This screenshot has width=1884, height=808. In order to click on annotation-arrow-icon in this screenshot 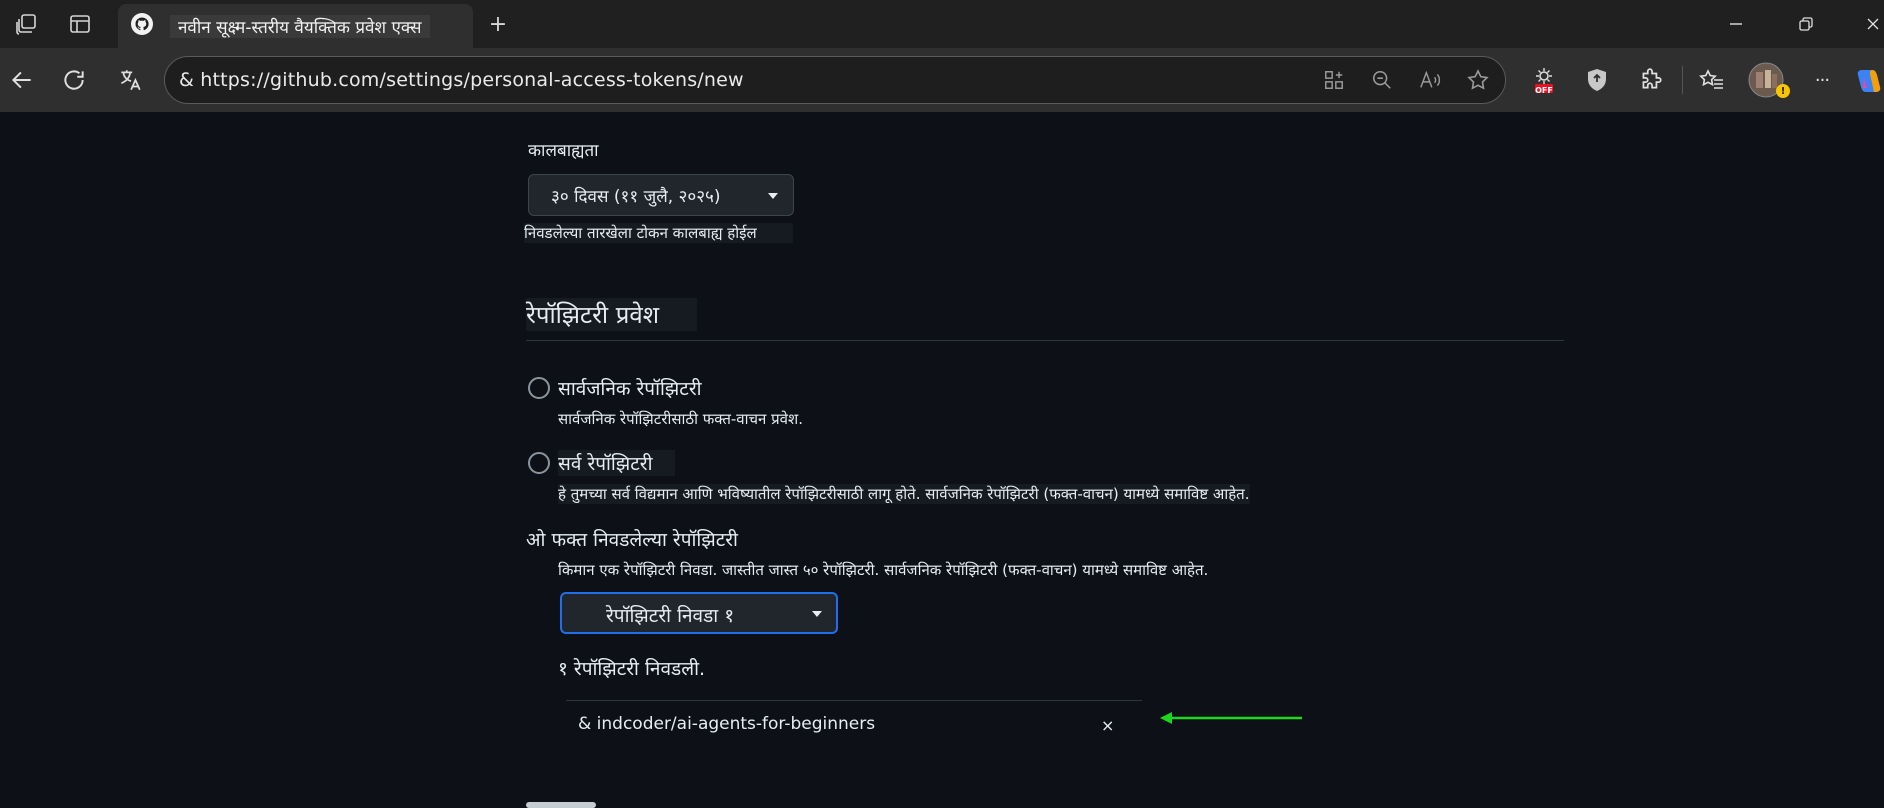, I will do `click(1231, 718)`.